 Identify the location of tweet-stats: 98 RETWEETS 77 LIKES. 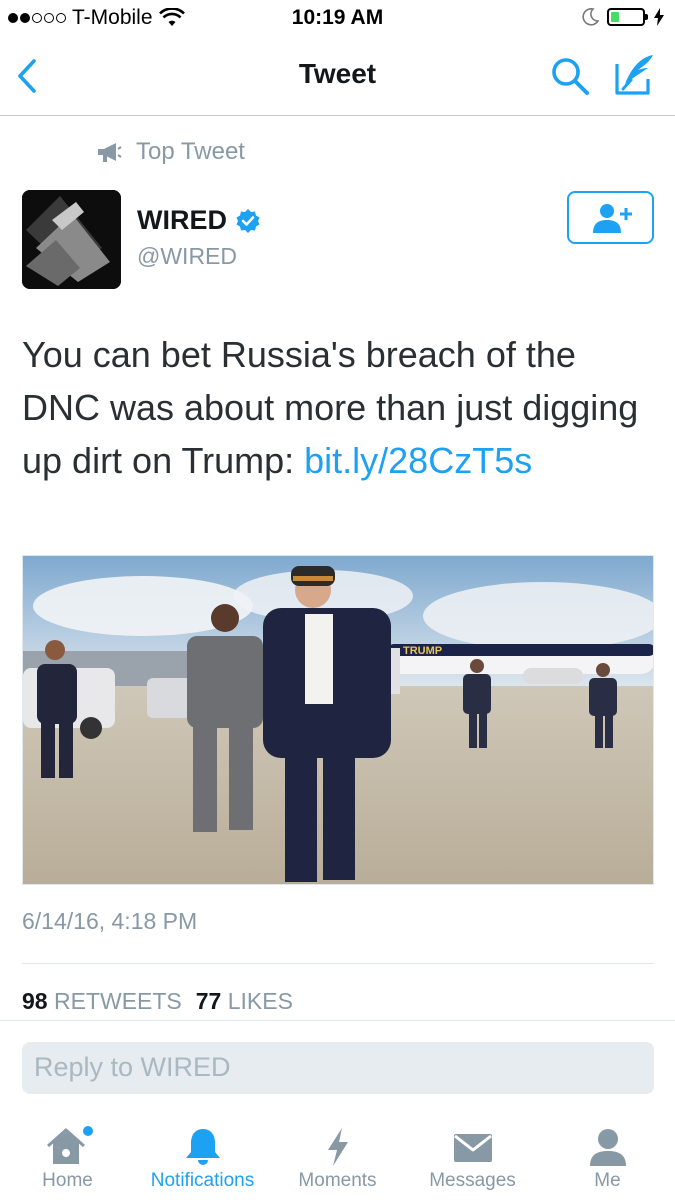
(157, 1001).